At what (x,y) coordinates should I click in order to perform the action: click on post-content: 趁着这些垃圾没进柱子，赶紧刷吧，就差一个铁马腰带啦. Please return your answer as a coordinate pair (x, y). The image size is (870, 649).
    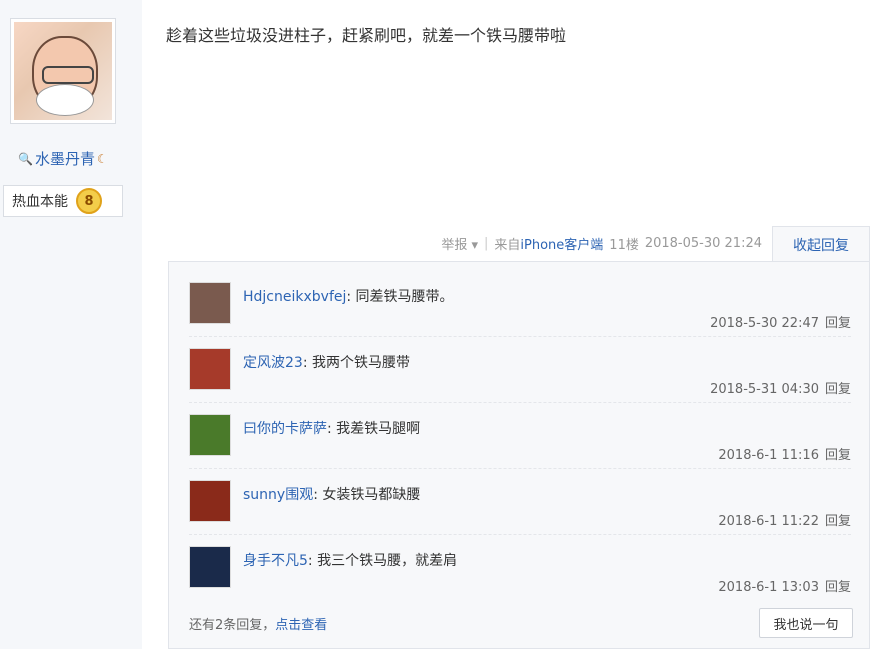
    Looking at the image, I should click on (366, 35).